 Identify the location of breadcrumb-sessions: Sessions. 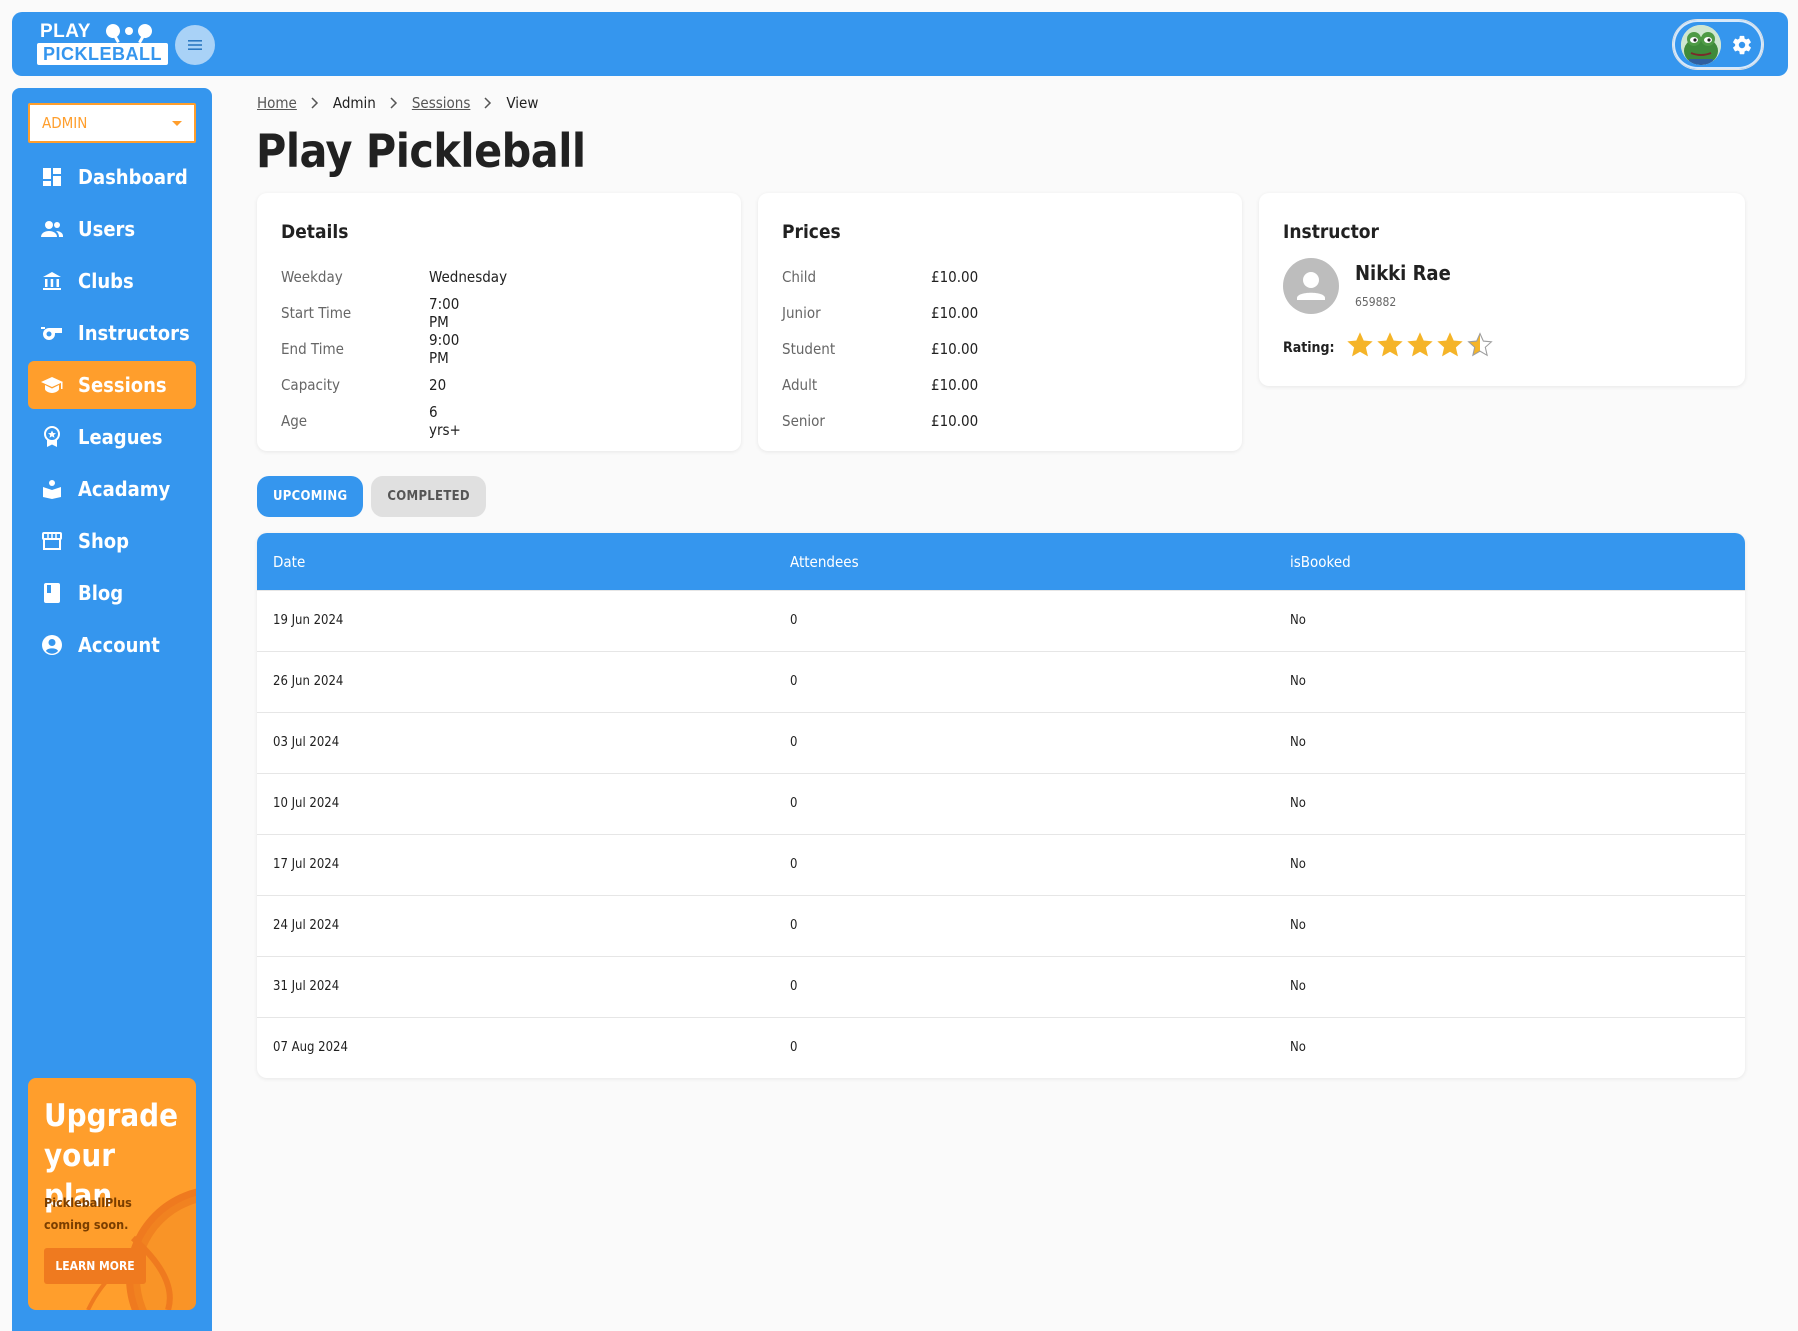
(441, 103).